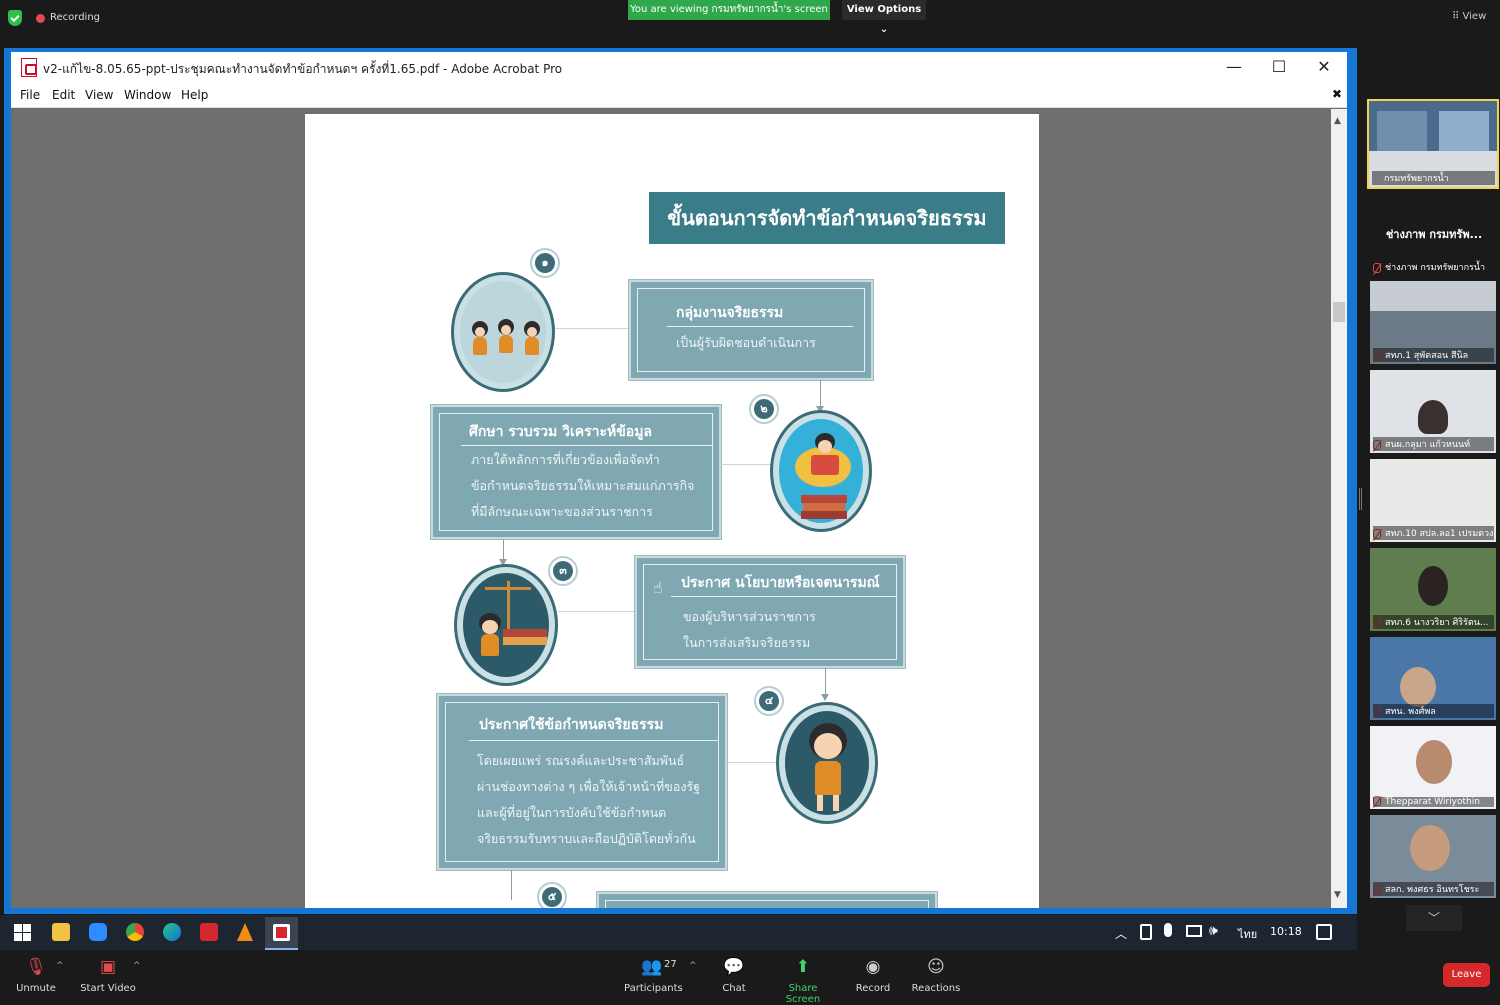 The image size is (1500, 1005). I want to click on active-speaker-tile: กรมทรัพยากรน้ำ, so click(1433, 144).